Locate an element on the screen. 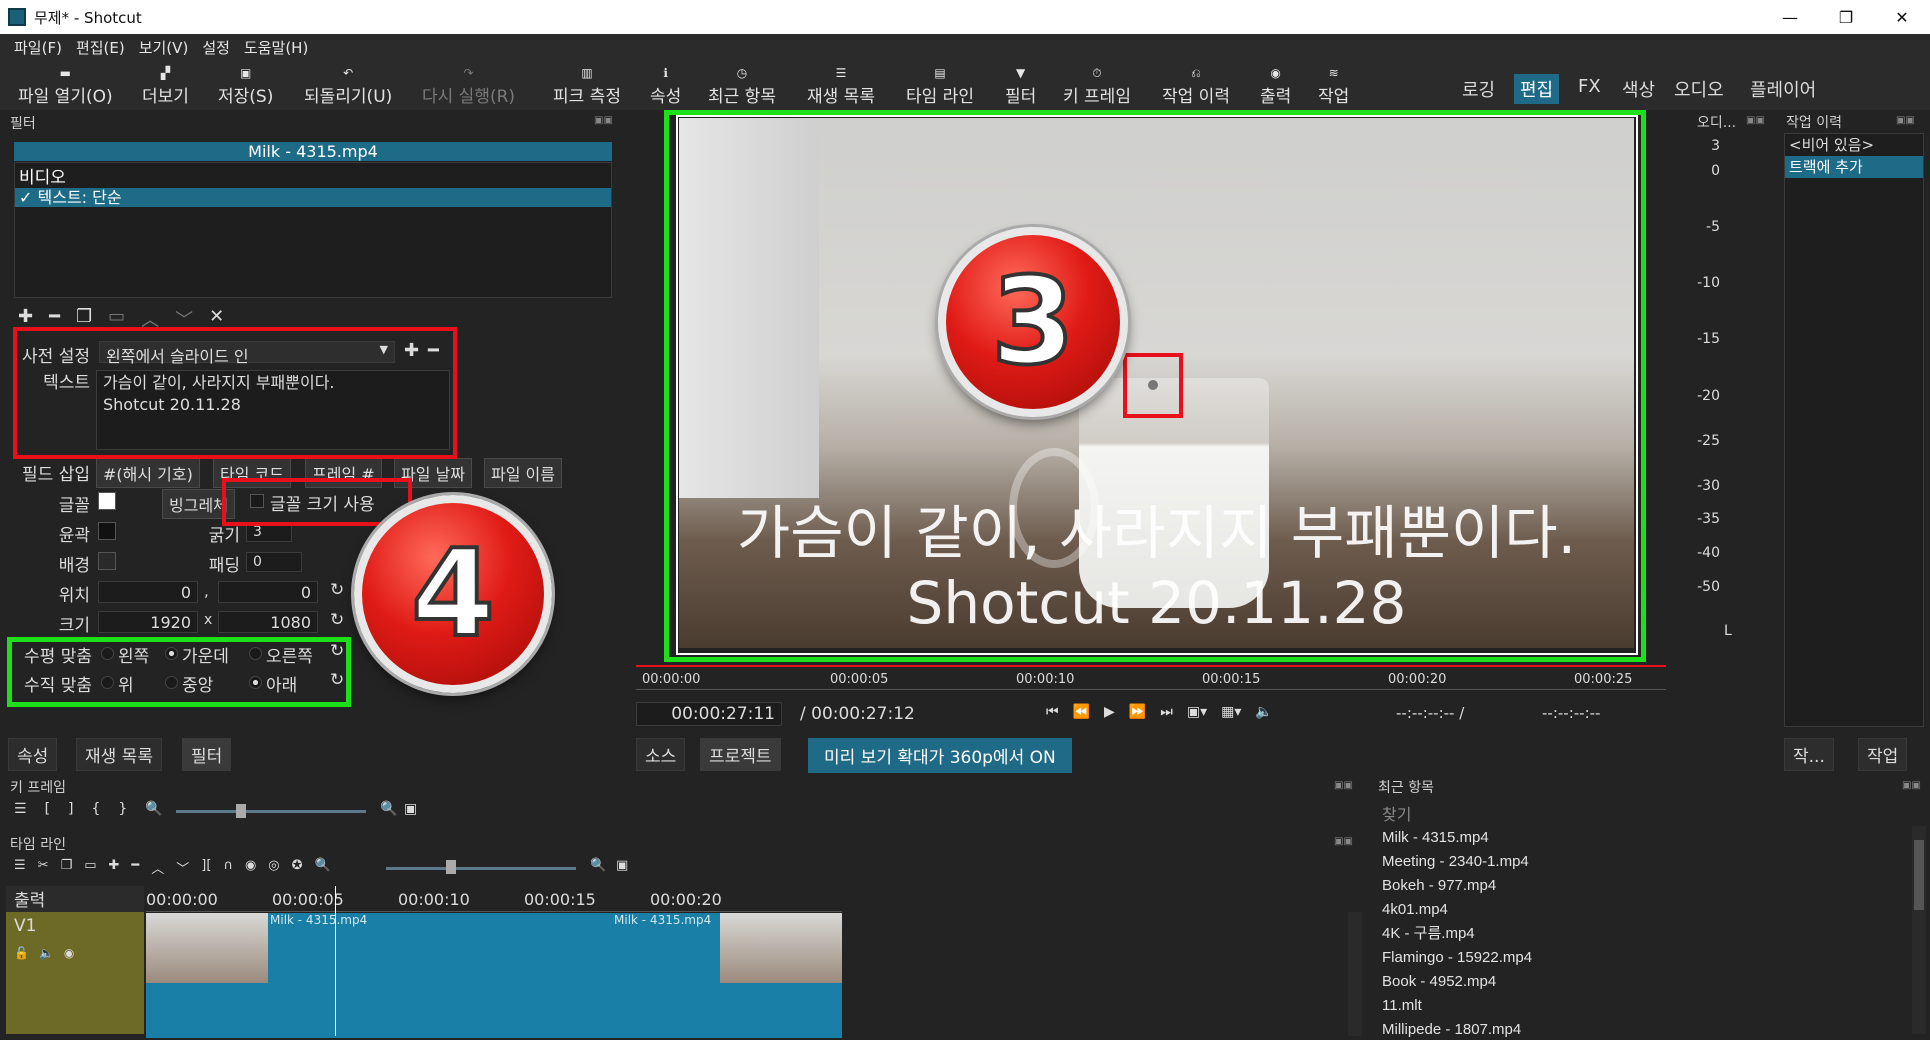 The image size is (1930, 1040). insert-hash-button: #(해시 기호) is located at coordinates (148, 473).